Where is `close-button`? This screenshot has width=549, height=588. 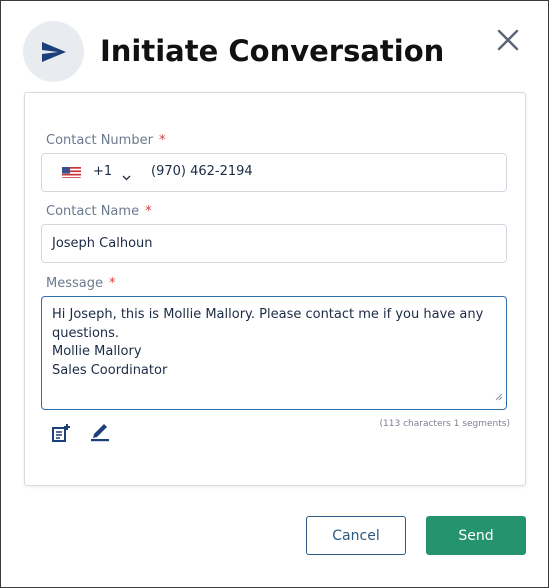
close-button is located at coordinates (508, 40).